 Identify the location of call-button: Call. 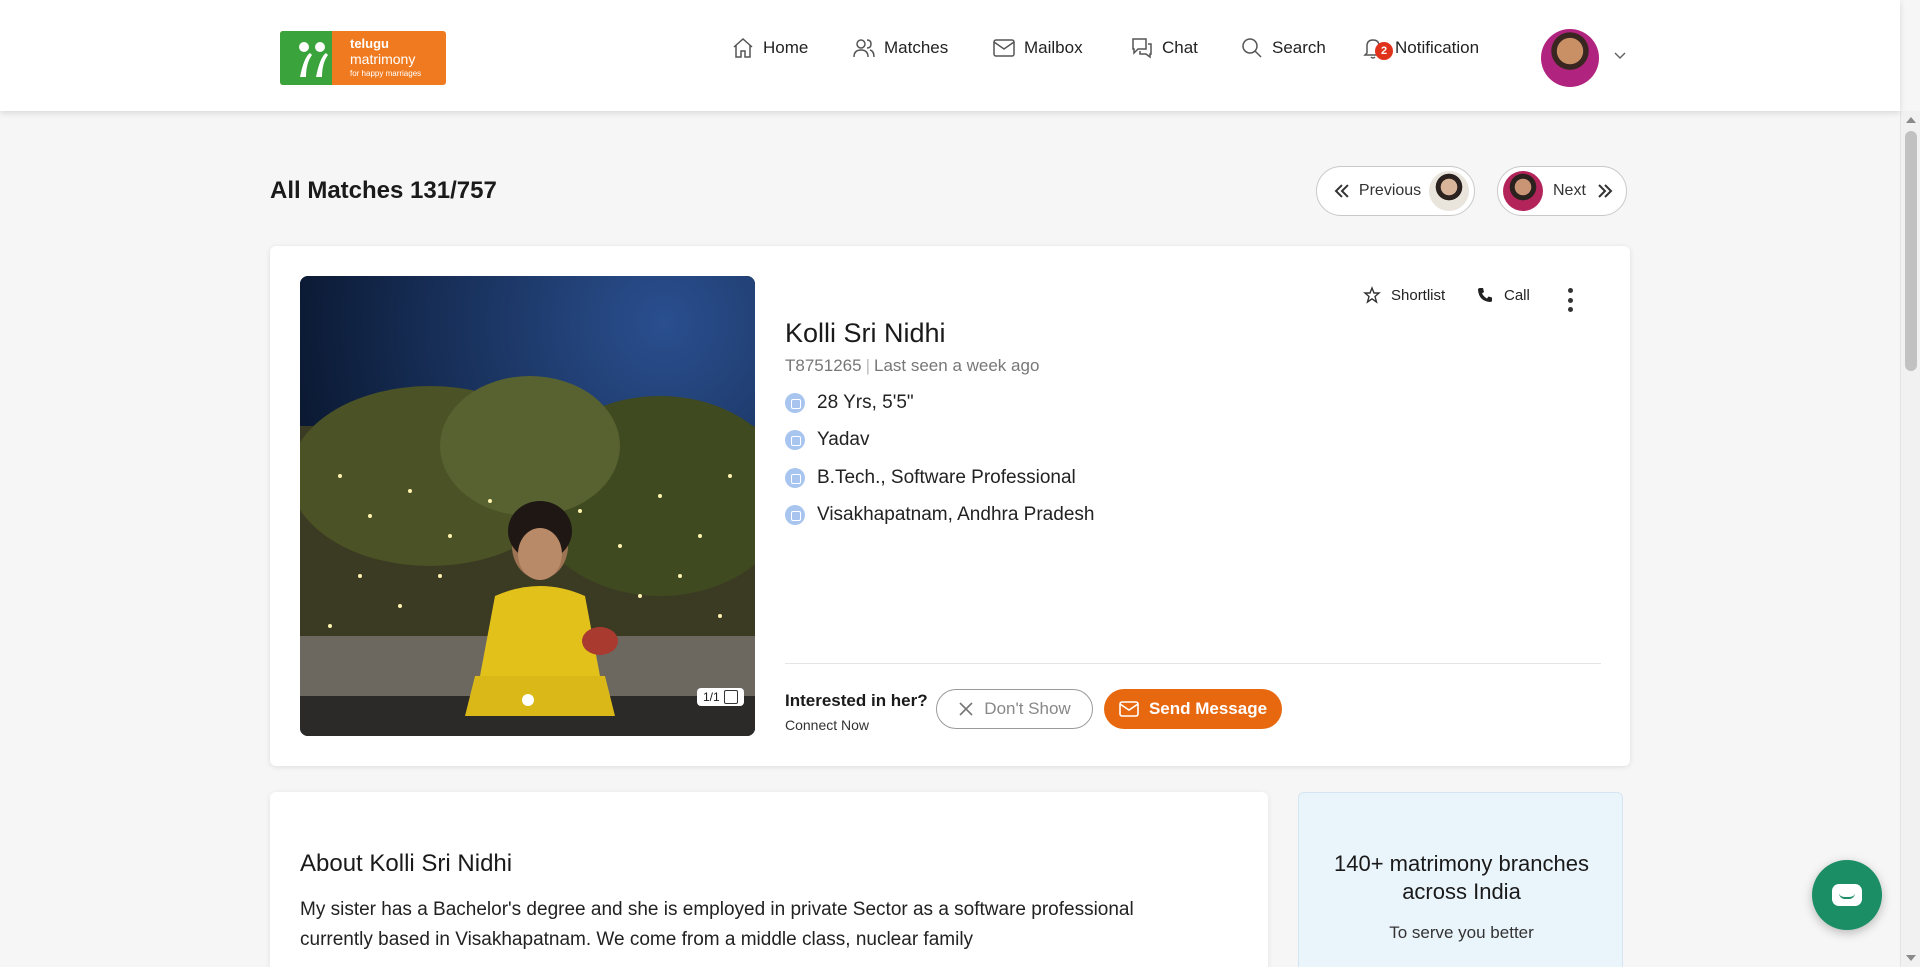
(1503, 295).